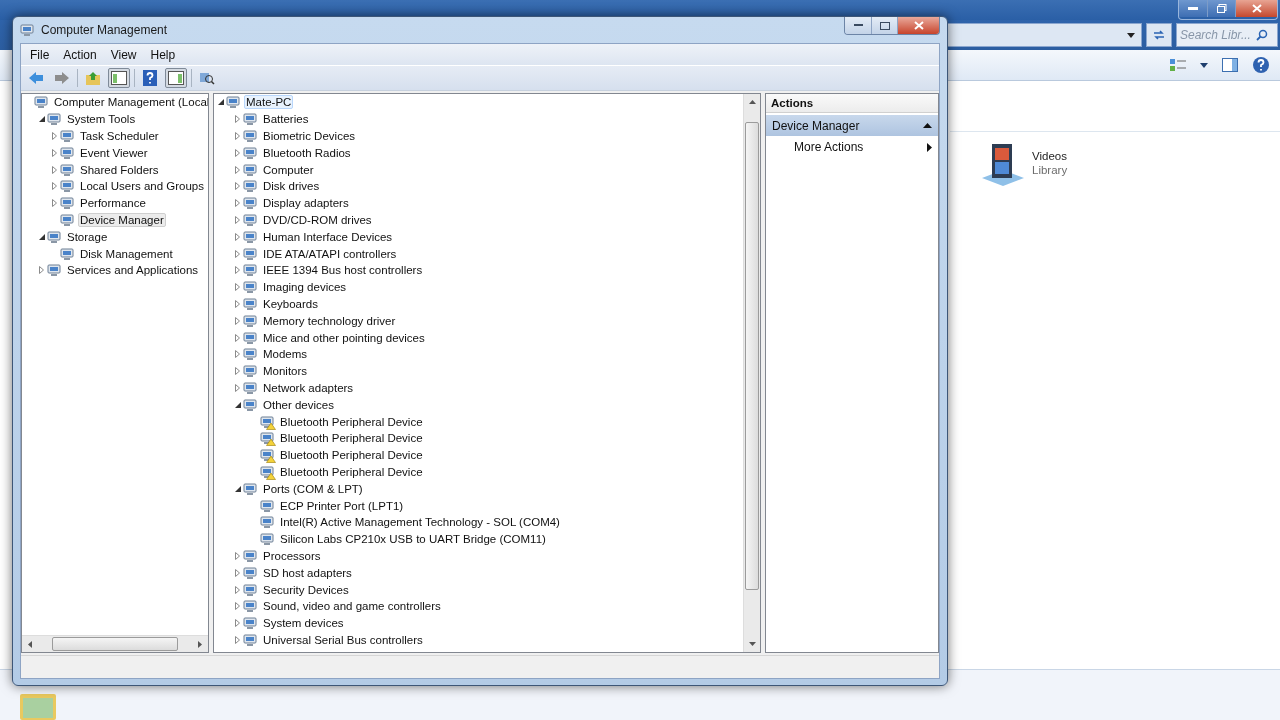 The image size is (1280, 720). What do you see at coordinates (317, 219) in the screenshot?
I see `tree-item: DVD/CD-ROM drives` at bounding box center [317, 219].